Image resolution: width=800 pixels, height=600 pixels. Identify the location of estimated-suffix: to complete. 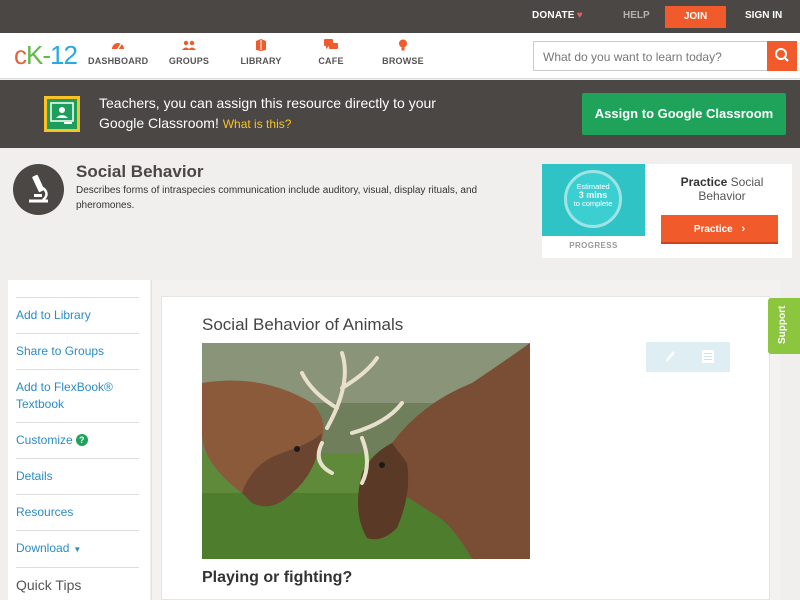
(593, 203).